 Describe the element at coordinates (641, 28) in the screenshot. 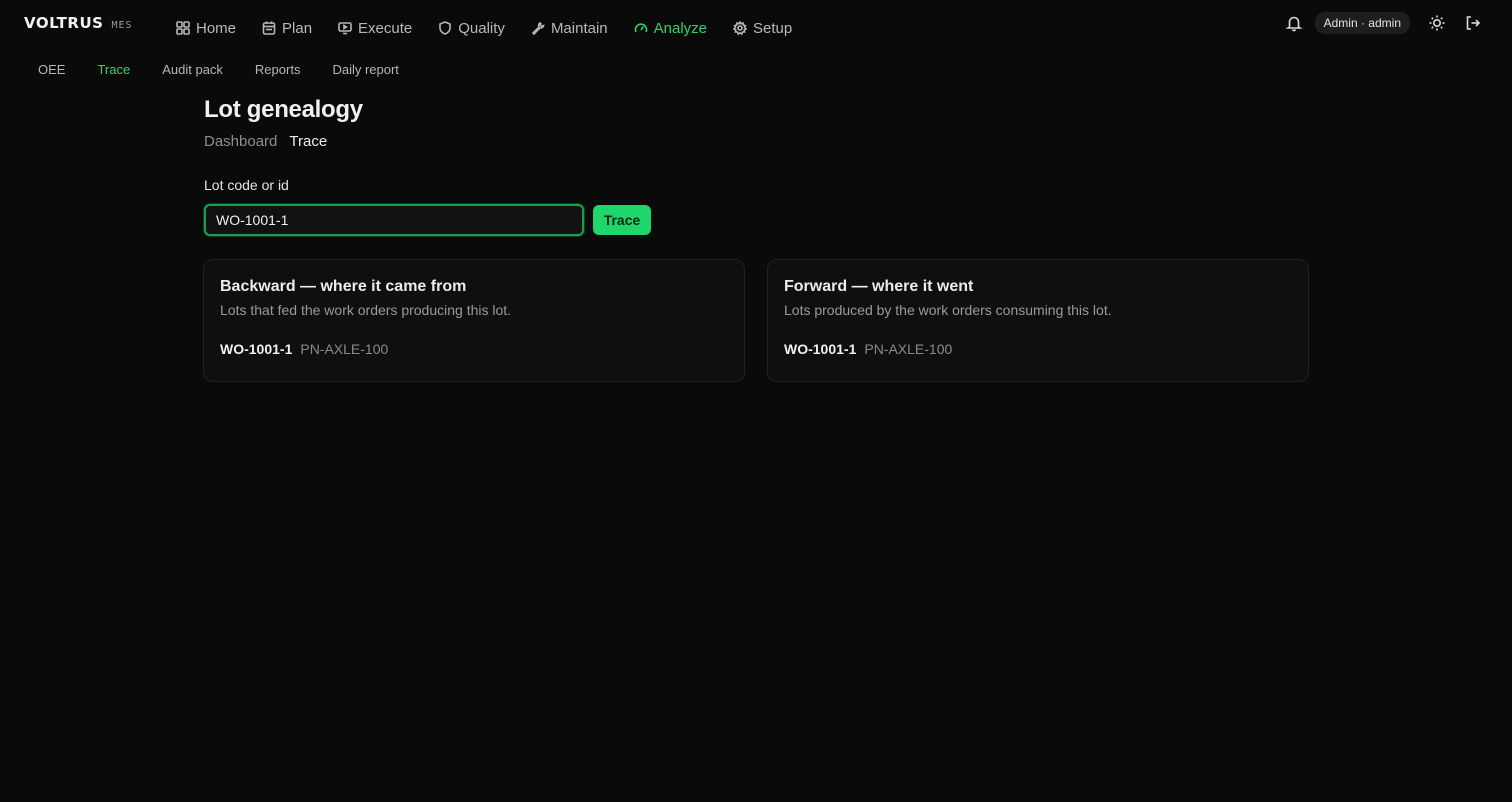

I see `gauge-icon` at that location.